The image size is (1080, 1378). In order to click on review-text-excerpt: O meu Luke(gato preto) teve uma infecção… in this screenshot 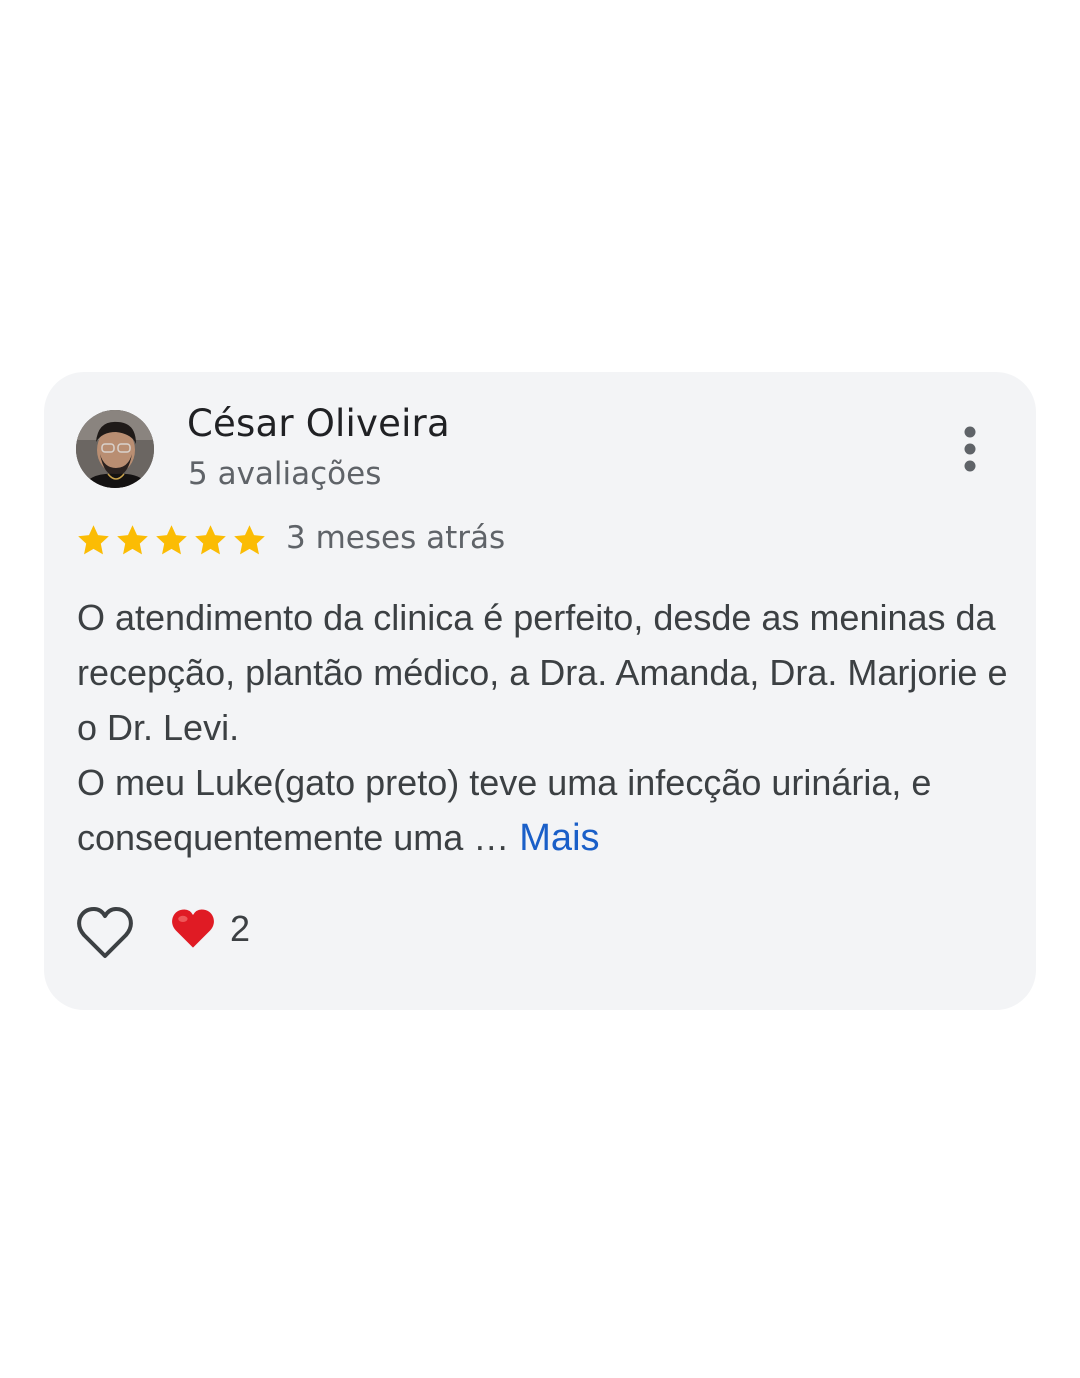, I will do `click(504, 810)`.